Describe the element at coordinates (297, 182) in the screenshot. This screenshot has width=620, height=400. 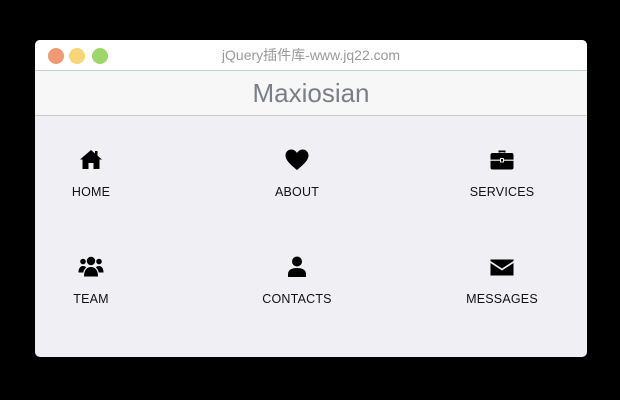
I see `menu-item-about: ABOUT` at that location.